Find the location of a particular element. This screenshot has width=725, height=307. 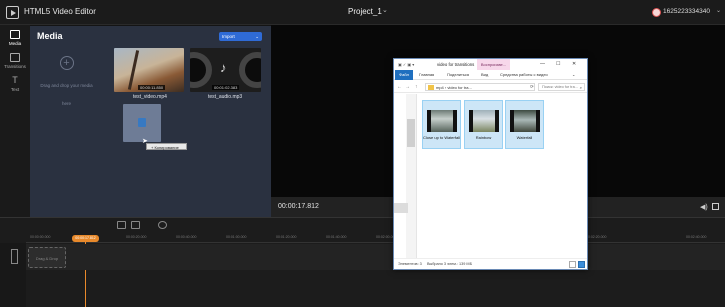

drag-copy-tooltip: + Копирование is located at coordinates (166, 146).